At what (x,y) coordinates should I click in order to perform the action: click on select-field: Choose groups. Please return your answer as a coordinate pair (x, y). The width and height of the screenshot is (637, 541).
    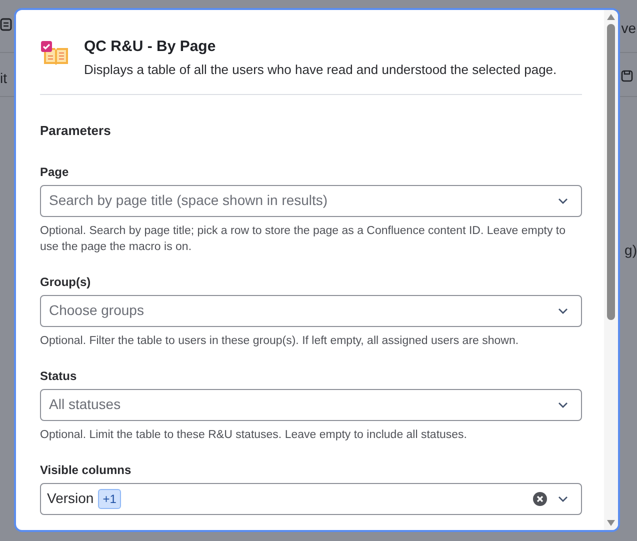
    Looking at the image, I should click on (311, 310).